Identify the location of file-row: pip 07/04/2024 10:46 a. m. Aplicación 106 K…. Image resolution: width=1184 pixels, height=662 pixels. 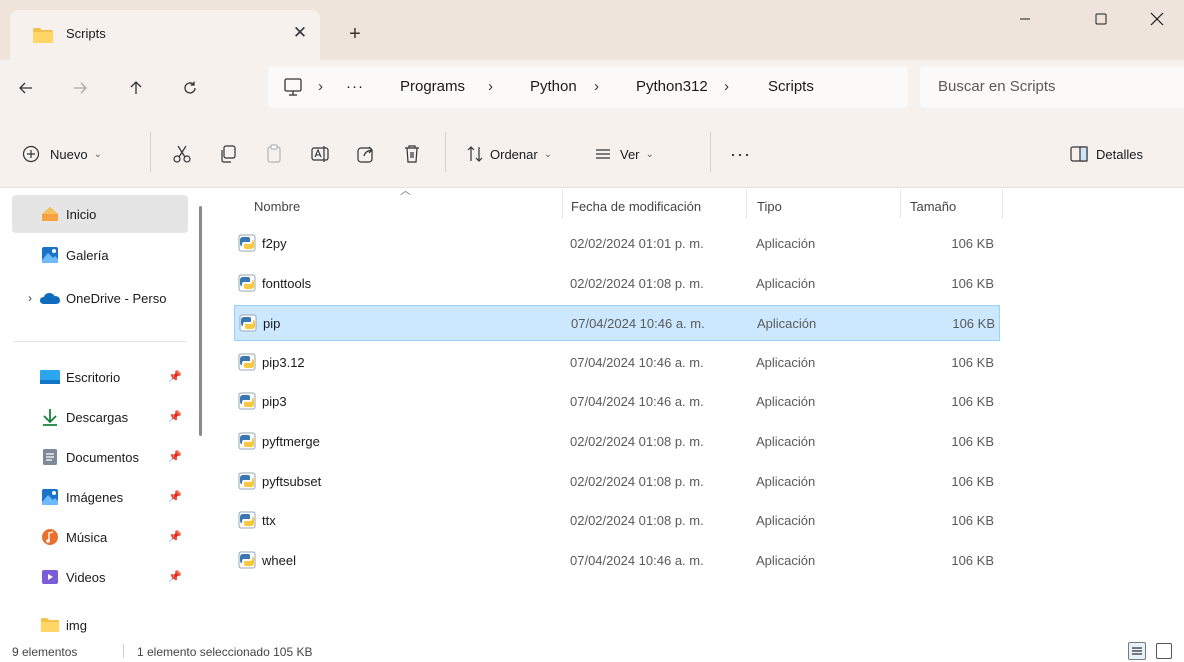
(617, 323).